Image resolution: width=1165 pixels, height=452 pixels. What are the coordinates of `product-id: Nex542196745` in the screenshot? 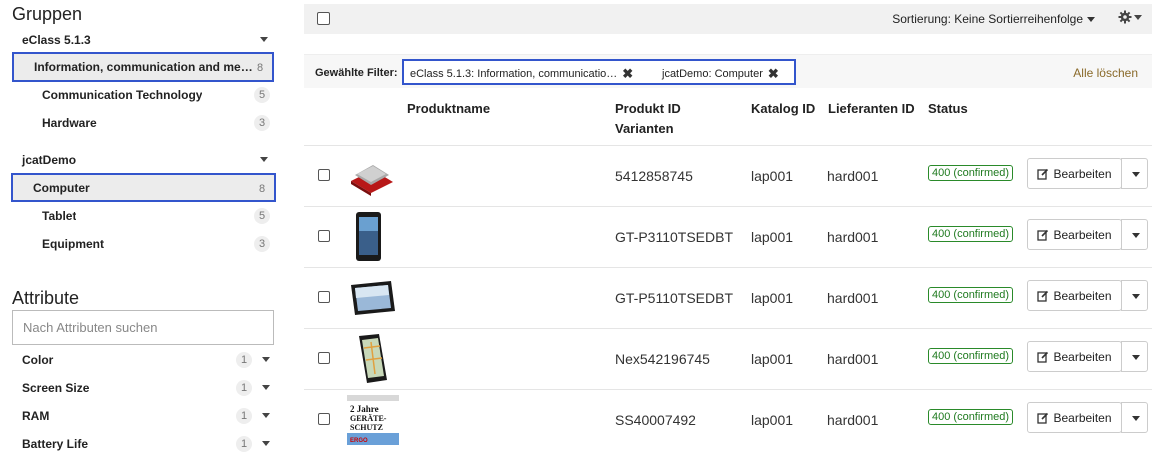 It's located at (662, 359).